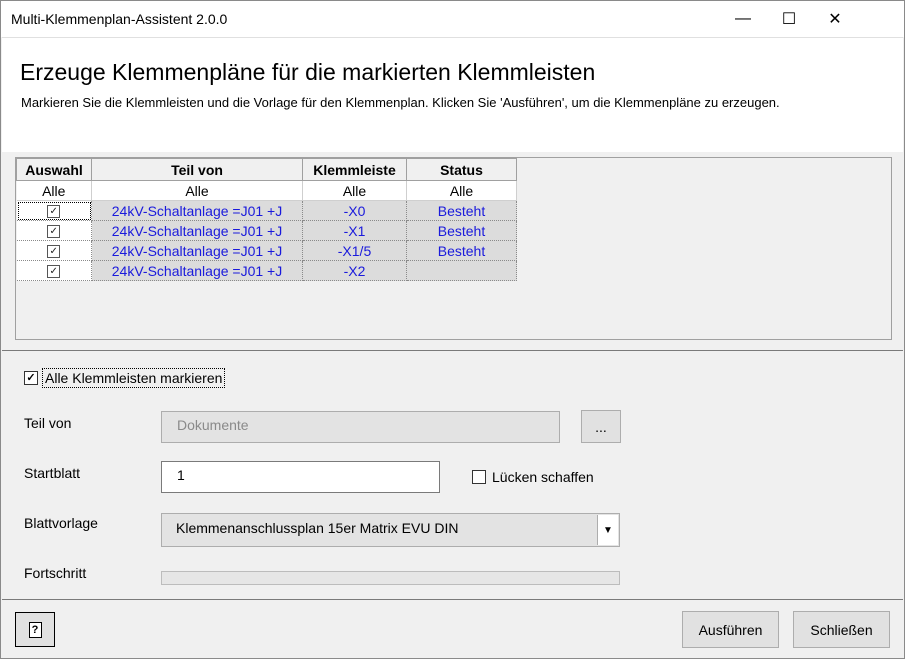  What do you see at coordinates (61, 523) in the screenshot?
I see `blattvorlage-label: Blattvorlage` at bounding box center [61, 523].